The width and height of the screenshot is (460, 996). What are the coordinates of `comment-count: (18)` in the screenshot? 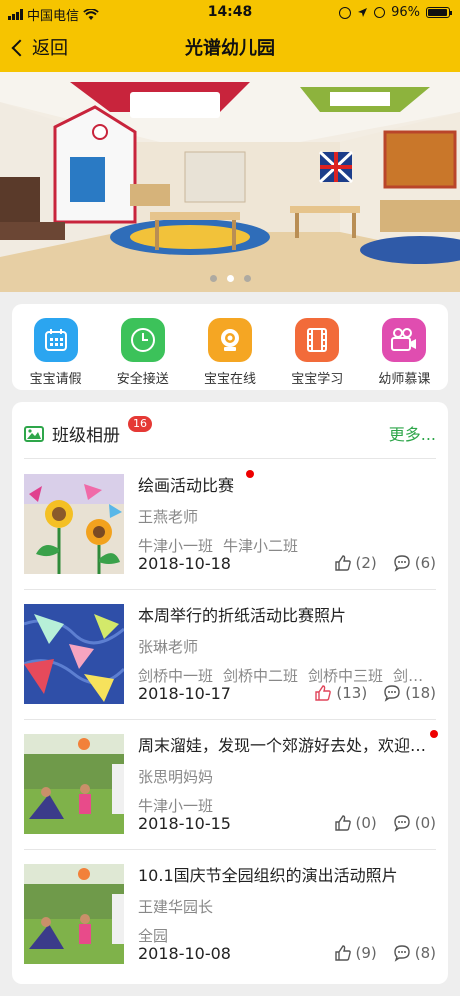 It's located at (420, 693).